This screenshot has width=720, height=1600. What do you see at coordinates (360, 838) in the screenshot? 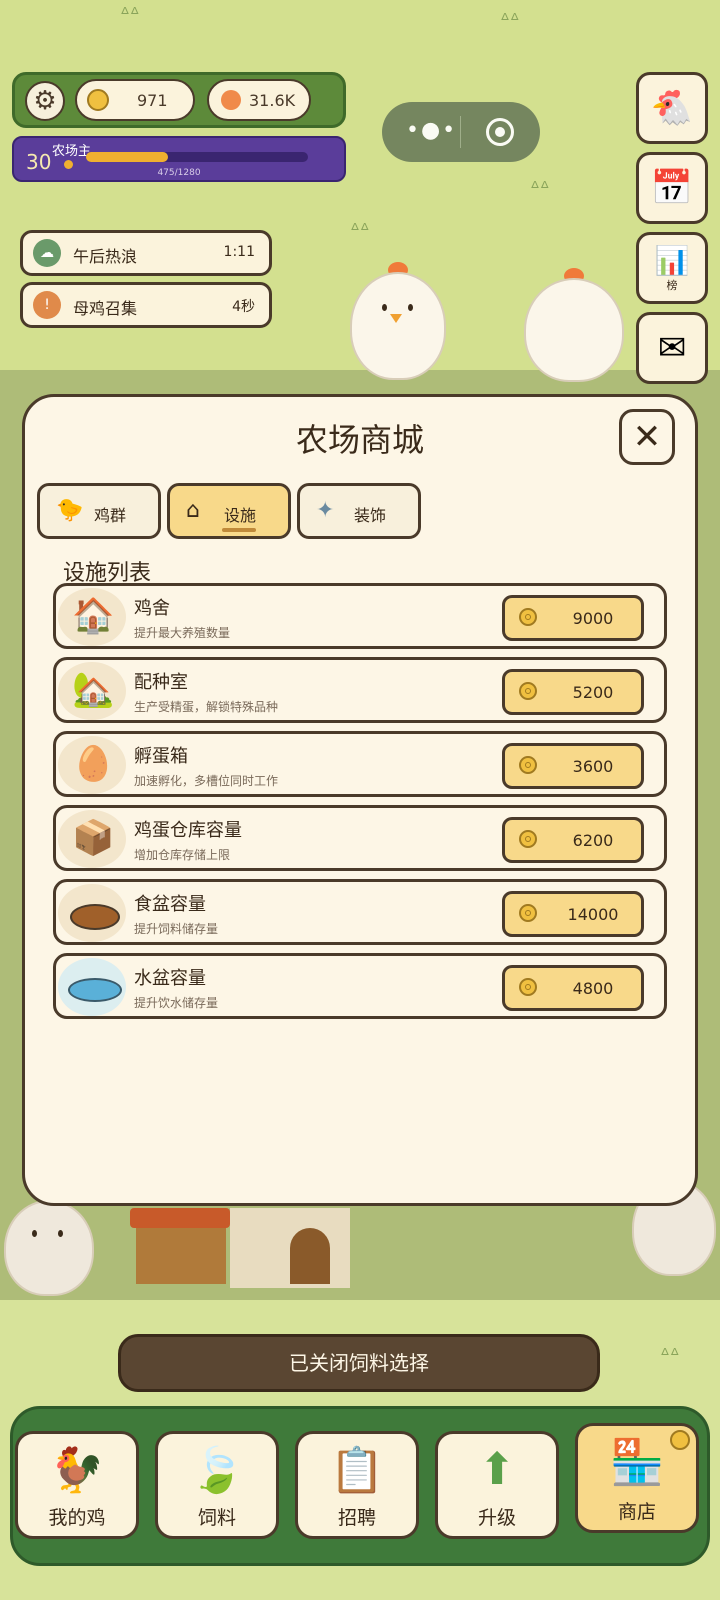
I see `shop-item-egg-storage: 📦 鸡蛋仓库容量 增加仓库存储上限 6200` at bounding box center [360, 838].